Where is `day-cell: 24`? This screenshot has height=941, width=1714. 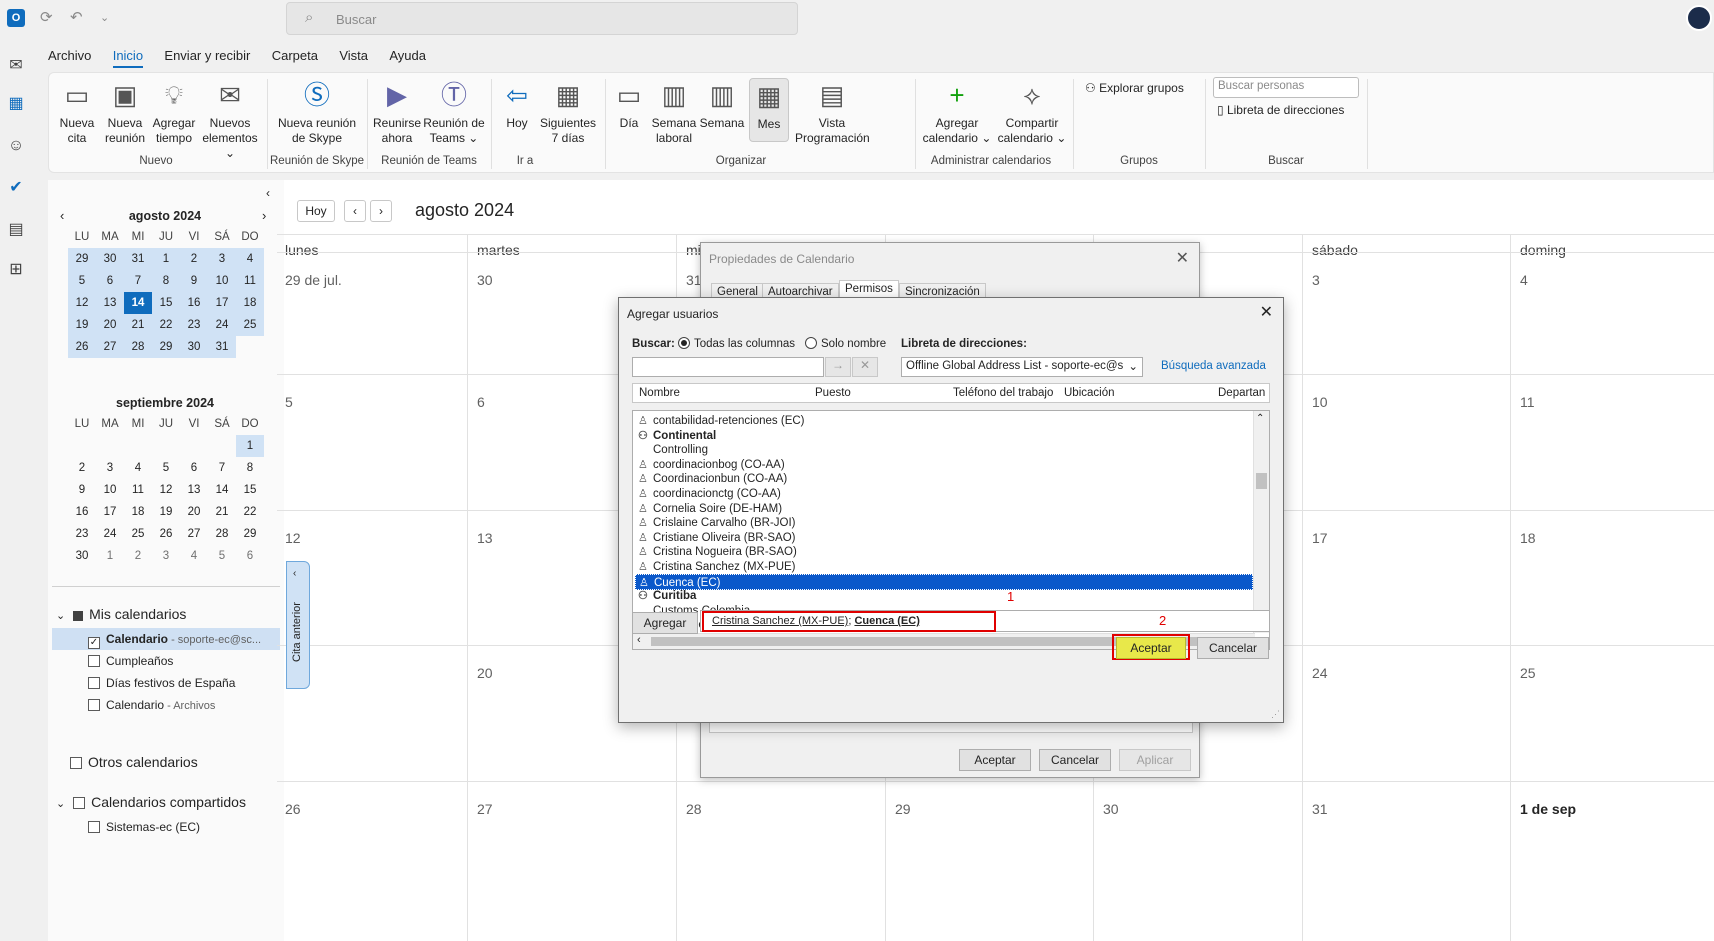
day-cell: 24 is located at coordinates (1320, 673).